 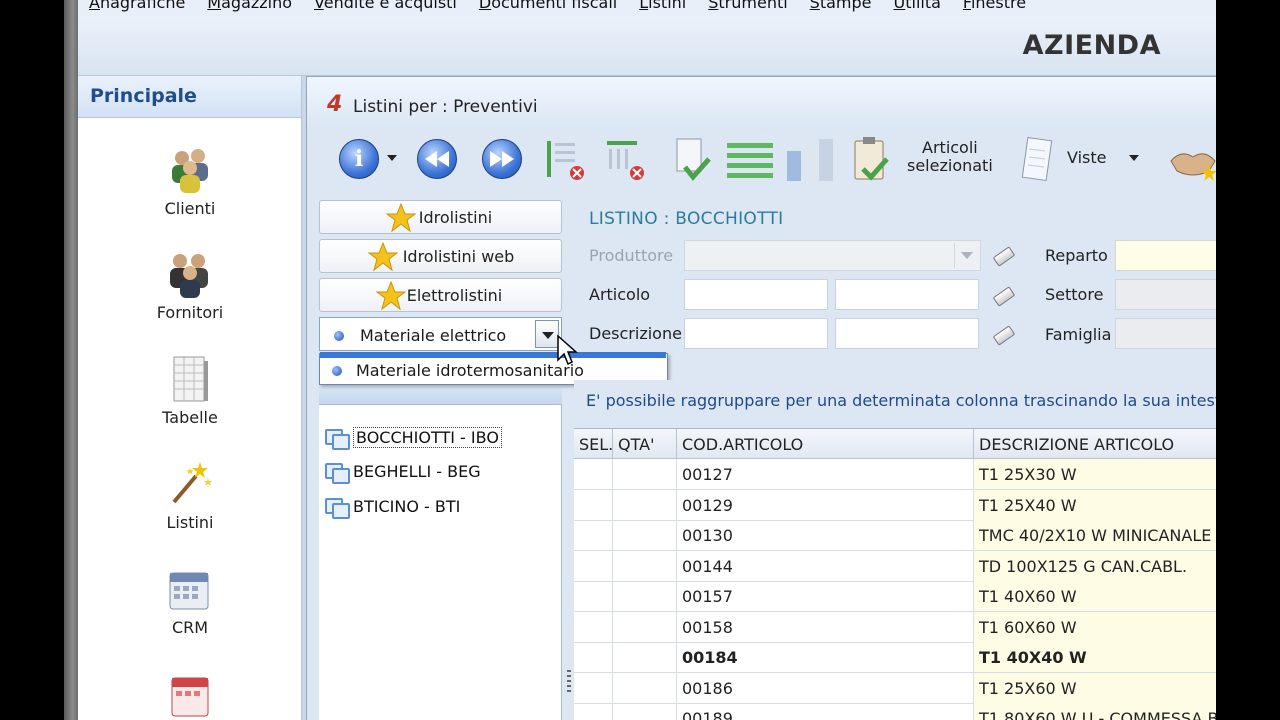 What do you see at coordinates (825, 657) in the screenshot?
I see `cod-articolo-cell: 00184` at bounding box center [825, 657].